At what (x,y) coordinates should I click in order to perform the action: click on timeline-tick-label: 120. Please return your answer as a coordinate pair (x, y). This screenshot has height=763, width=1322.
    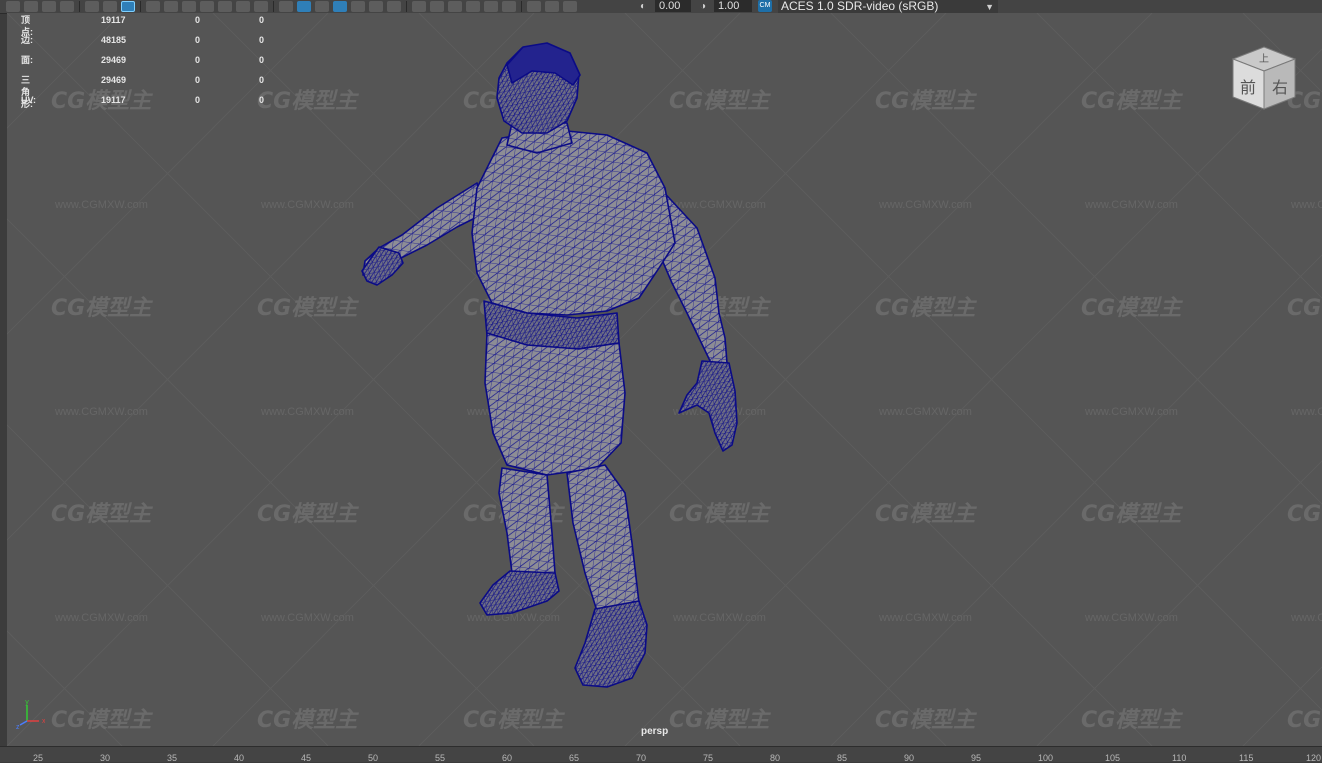
    Looking at the image, I should click on (1314, 758).